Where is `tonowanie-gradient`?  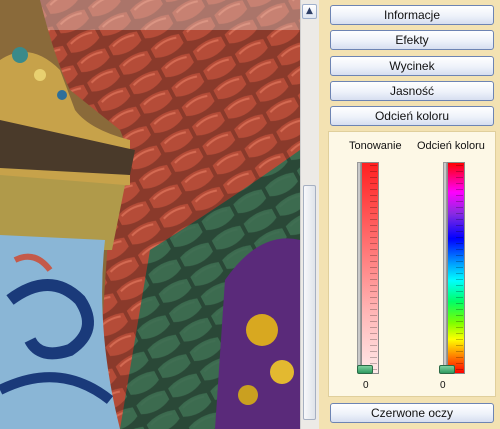
tonowanie-gradient is located at coordinates (370, 268).